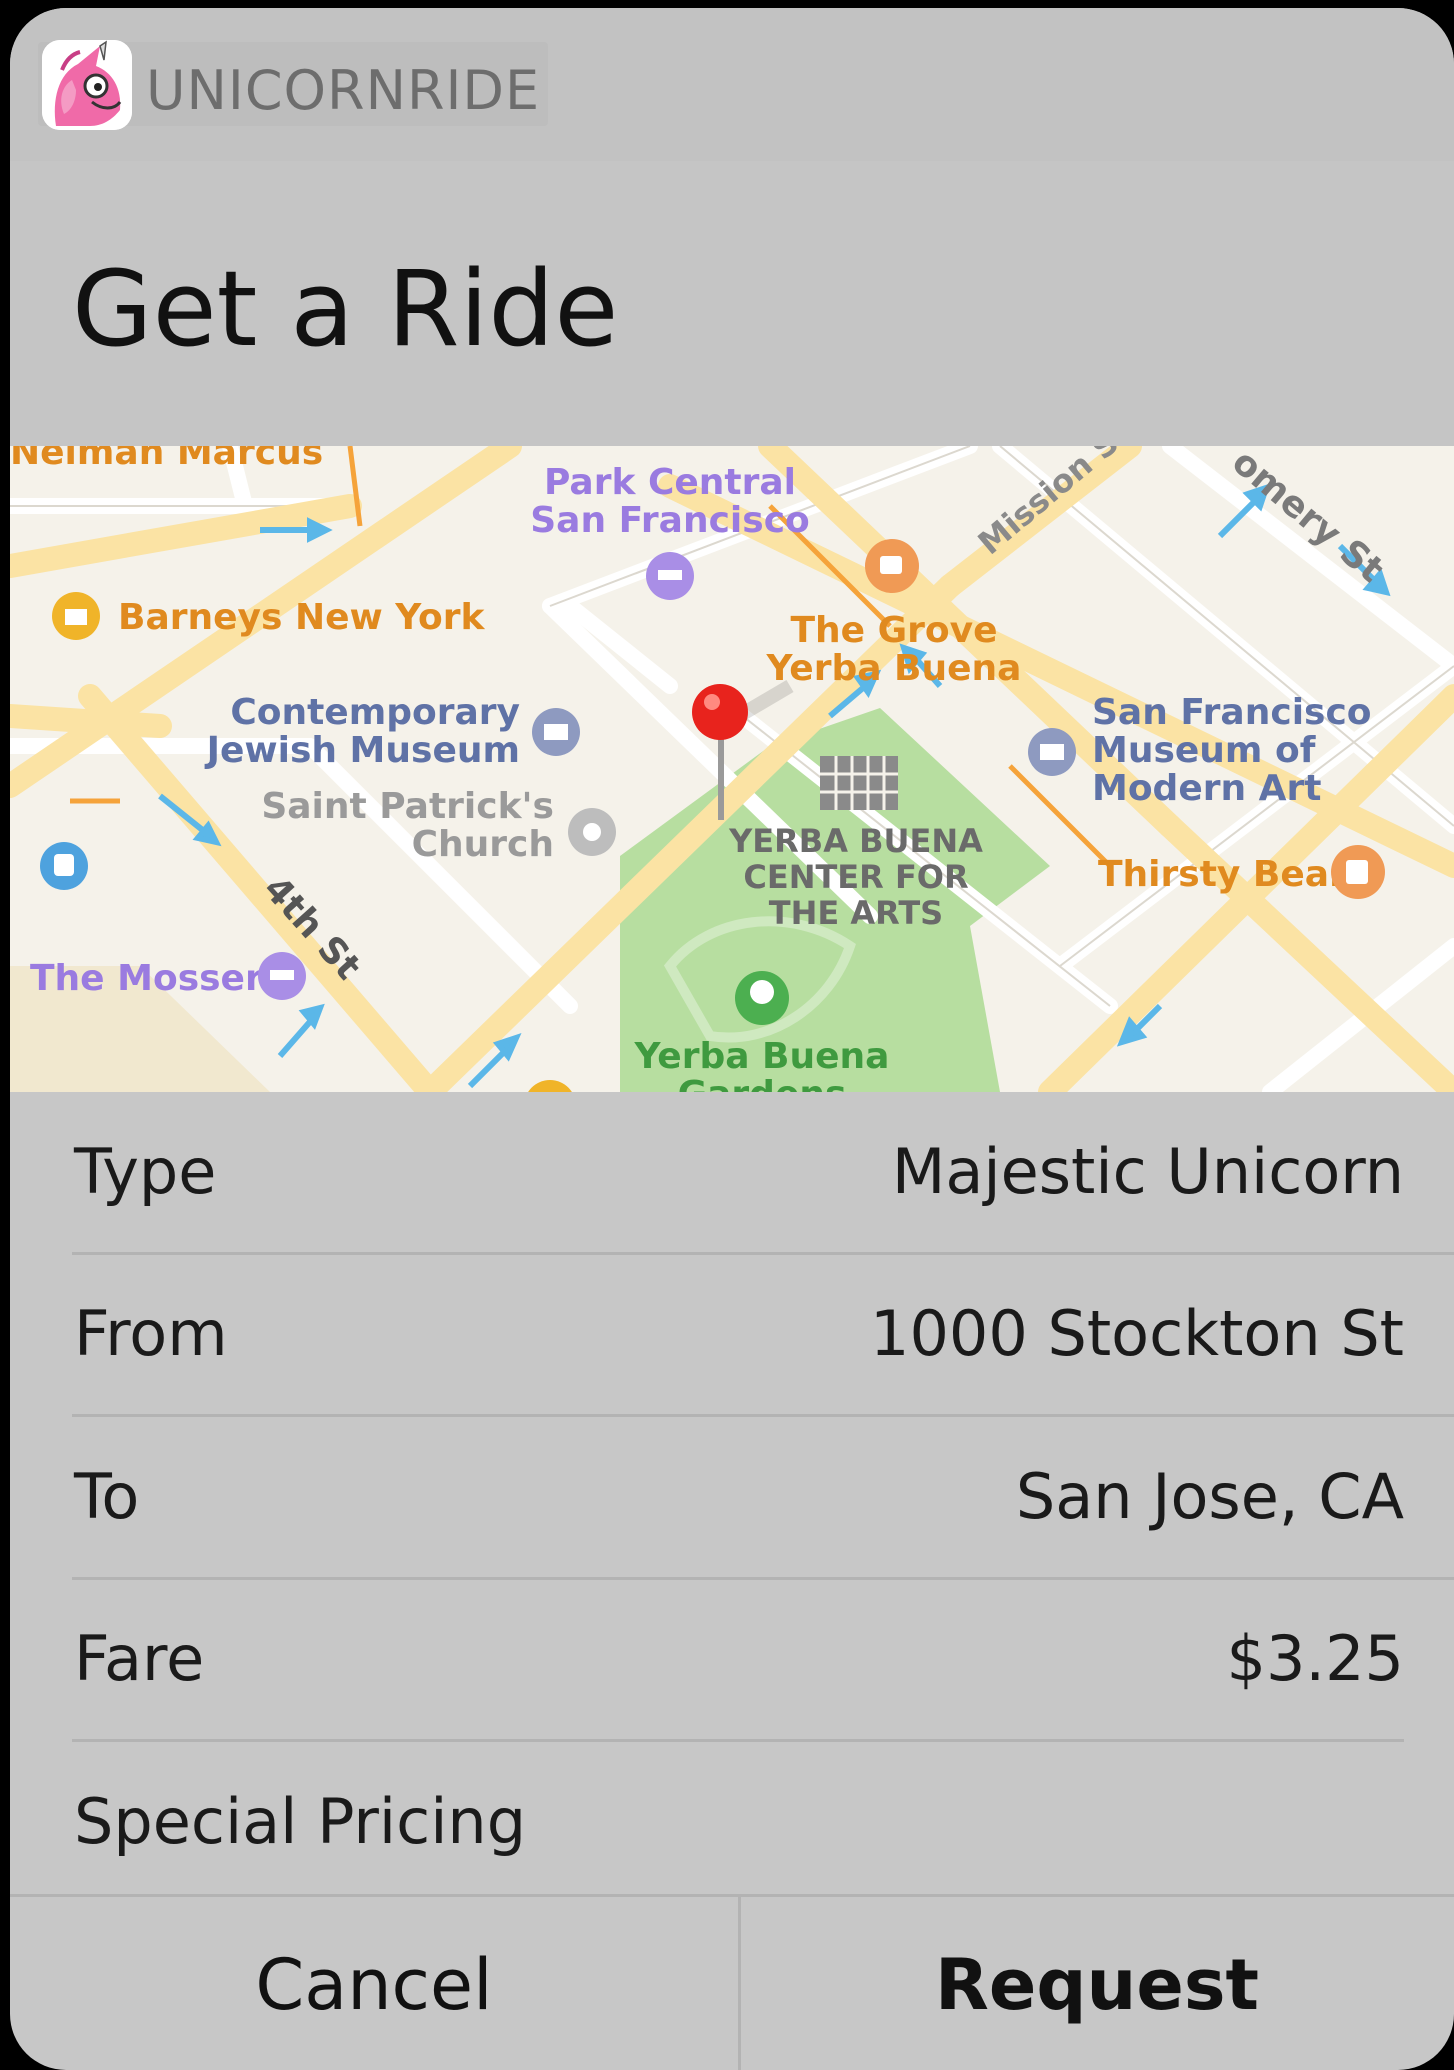 The image size is (1454, 2070). Describe the element at coordinates (302, 617) in the screenshot. I see `map-label-barneys: Barneys New York` at that location.